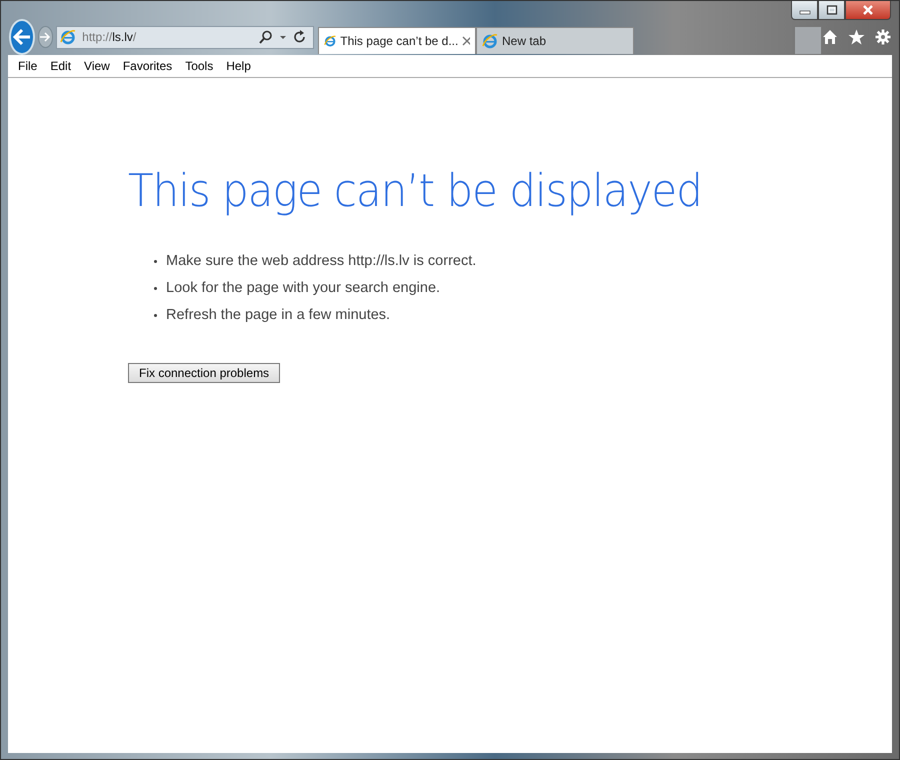 This screenshot has width=900, height=760. I want to click on home-icon, so click(830, 37).